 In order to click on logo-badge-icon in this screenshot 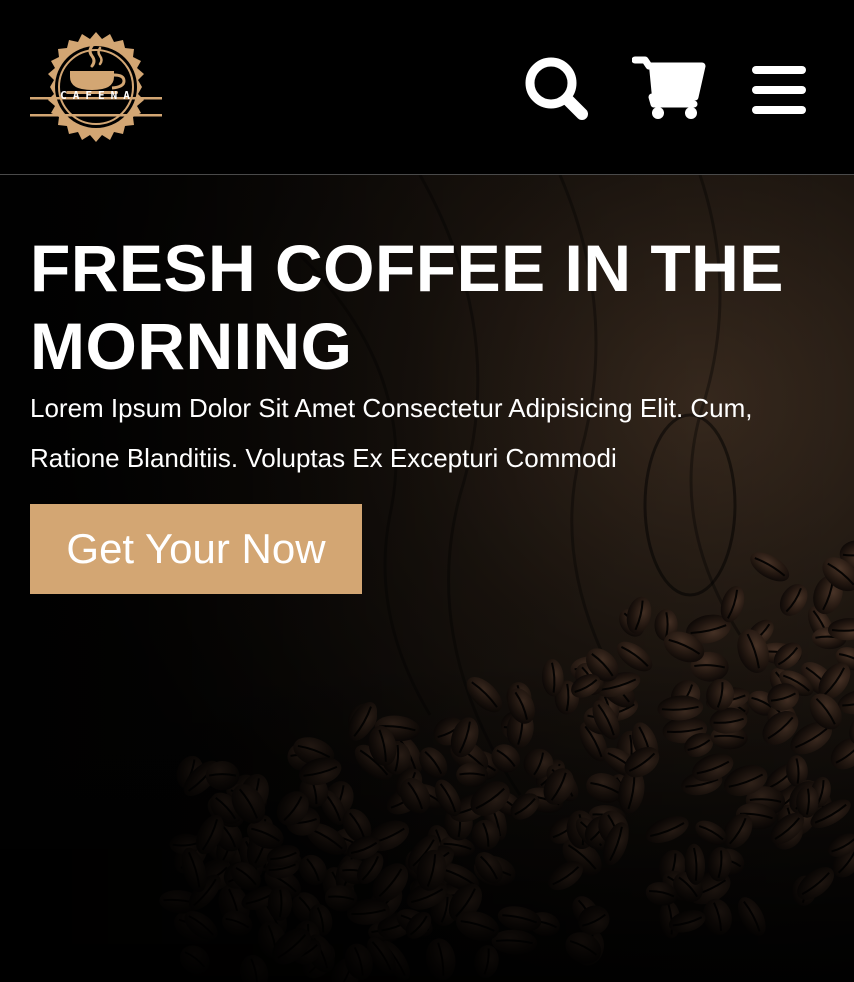, I will do `click(96, 87)`.